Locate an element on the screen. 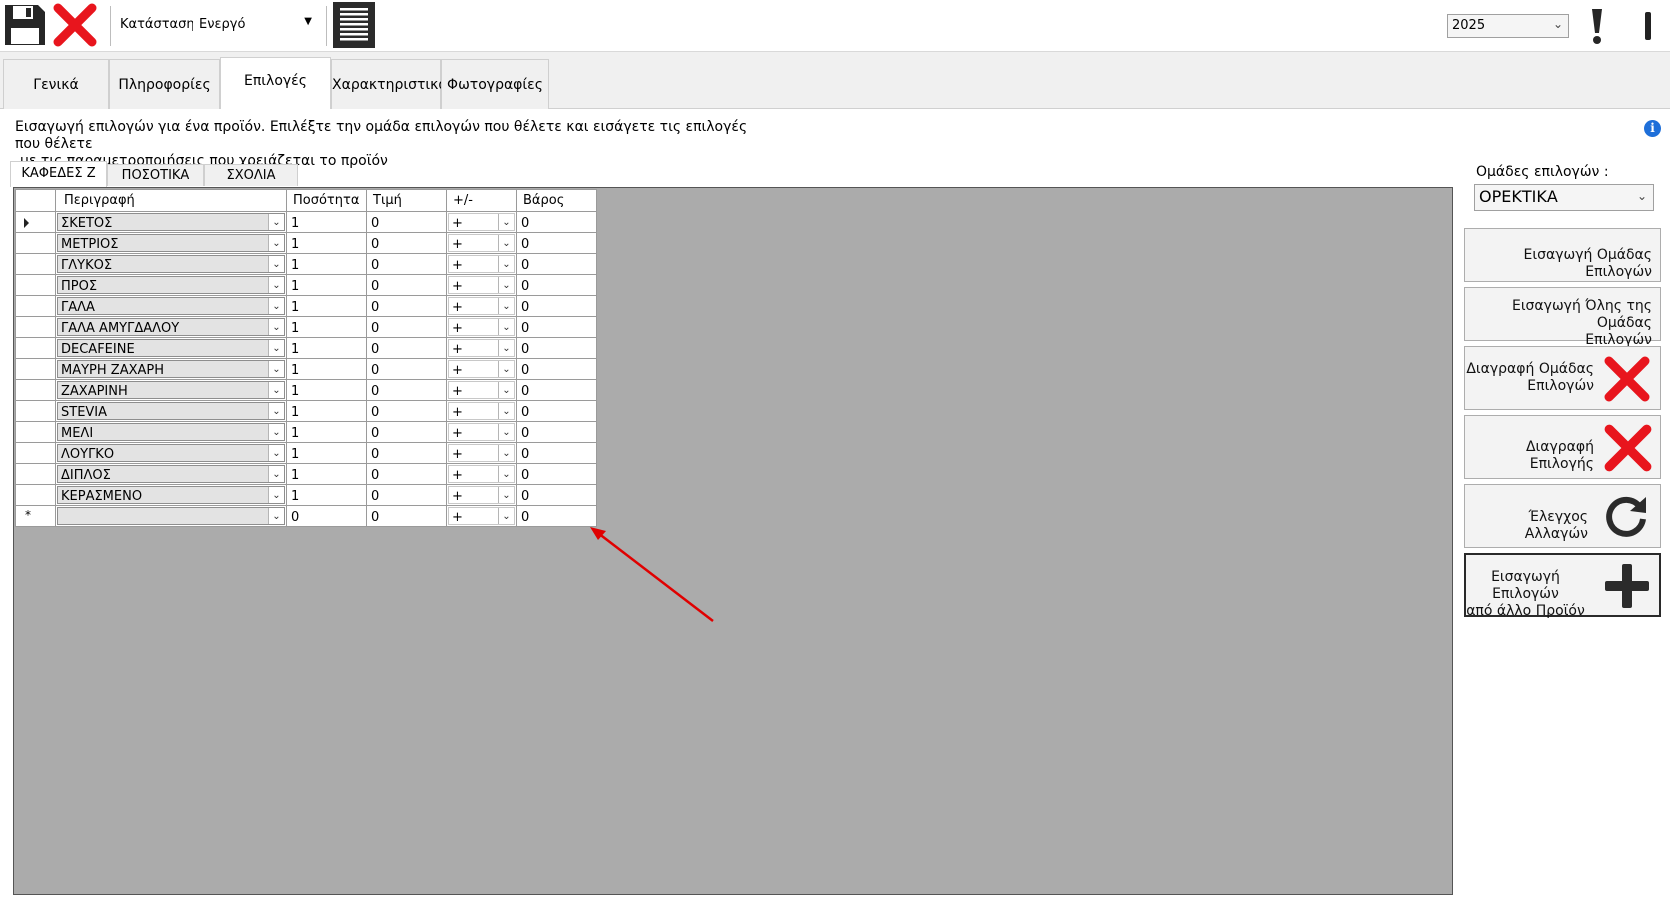  add-option-group-button: Εισαγωγή Ομάδας Επιλογών is located at coordinates (1562, 255).